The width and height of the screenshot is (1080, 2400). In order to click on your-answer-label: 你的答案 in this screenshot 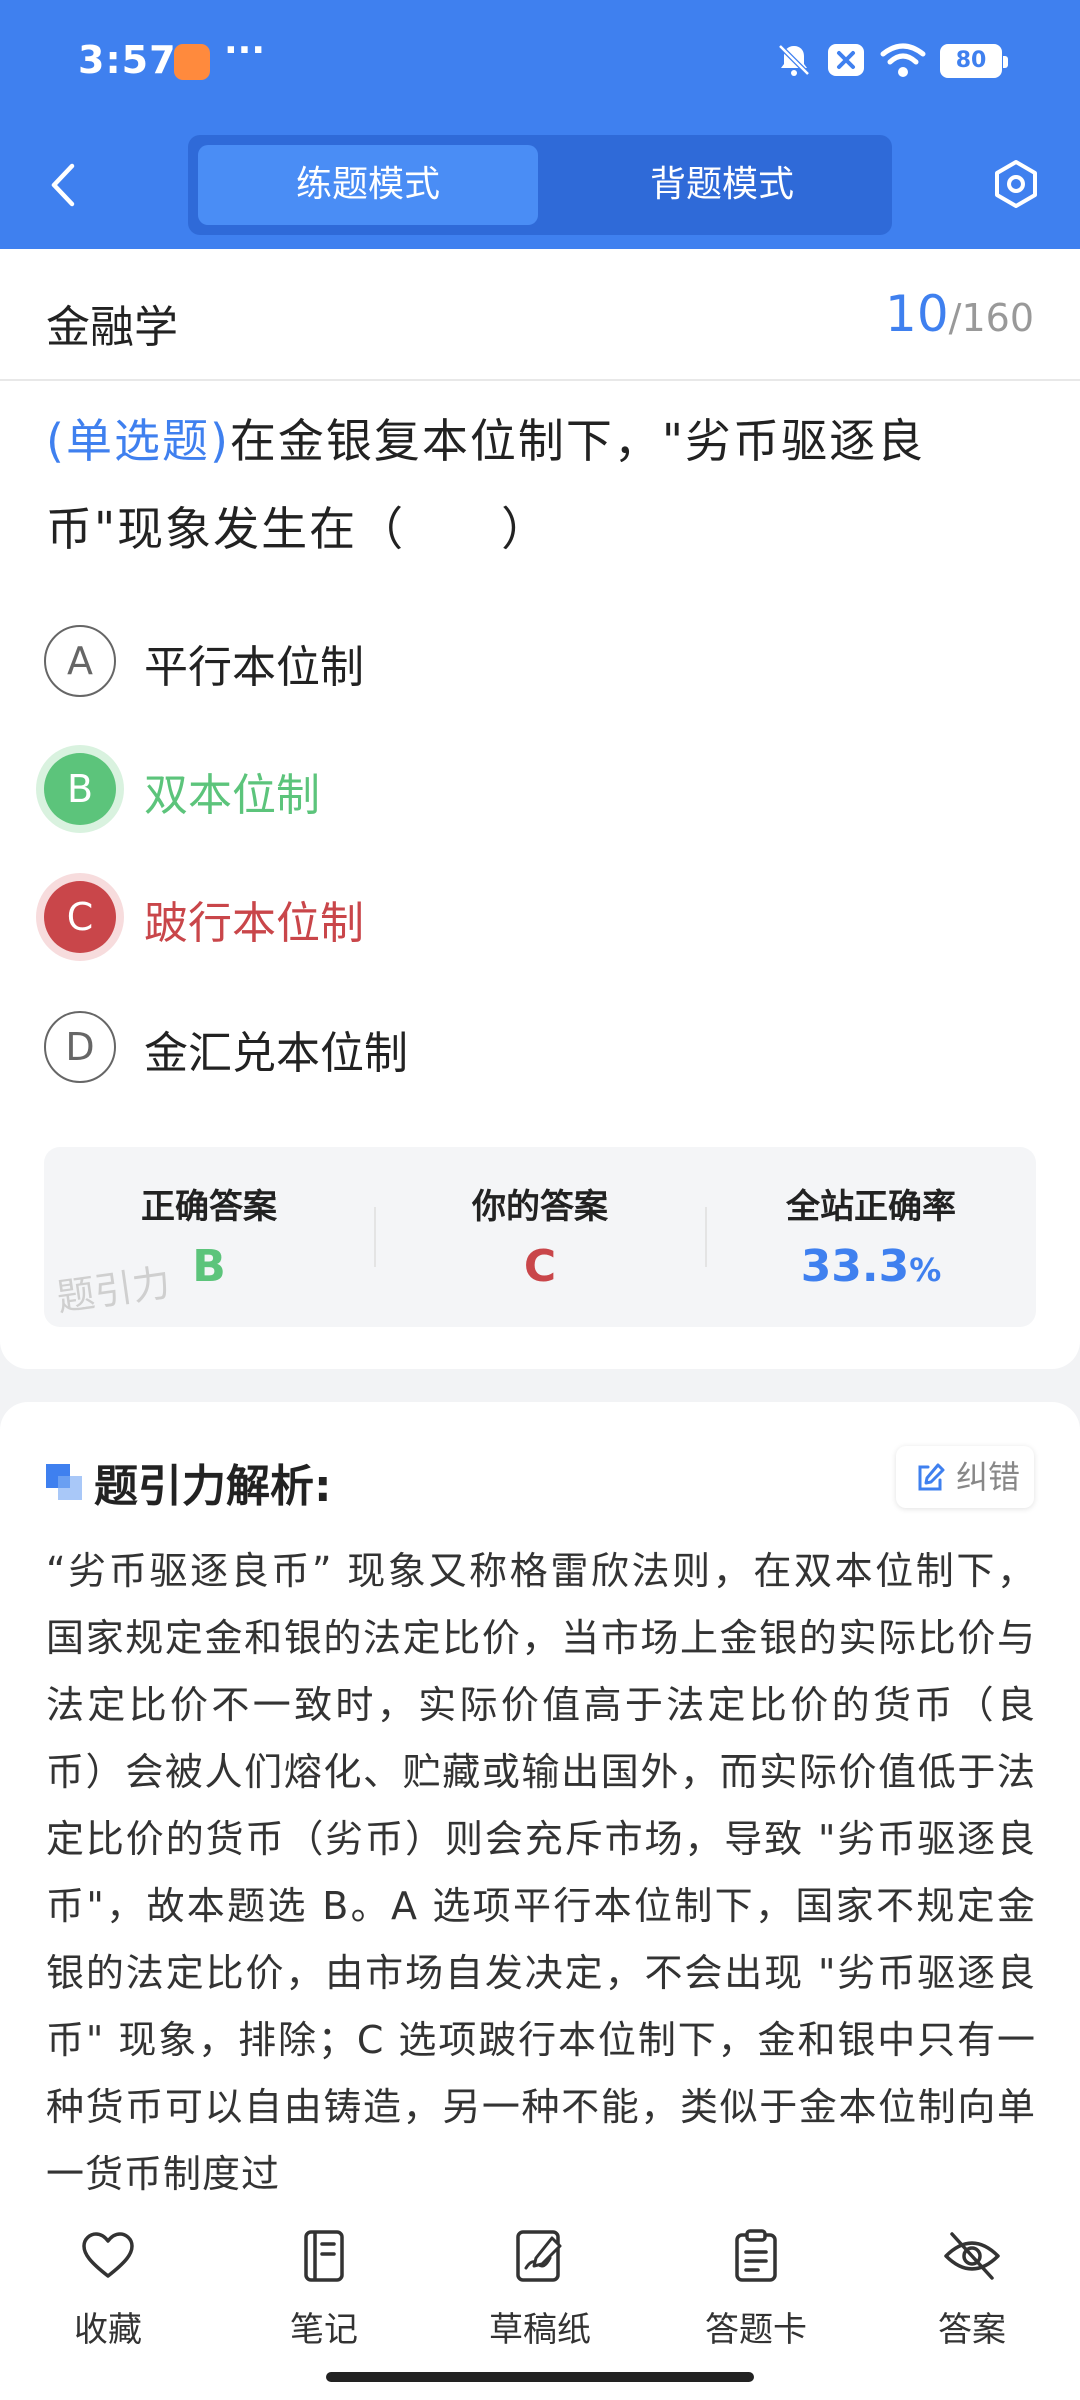, I will do `click(540, 1207)`.